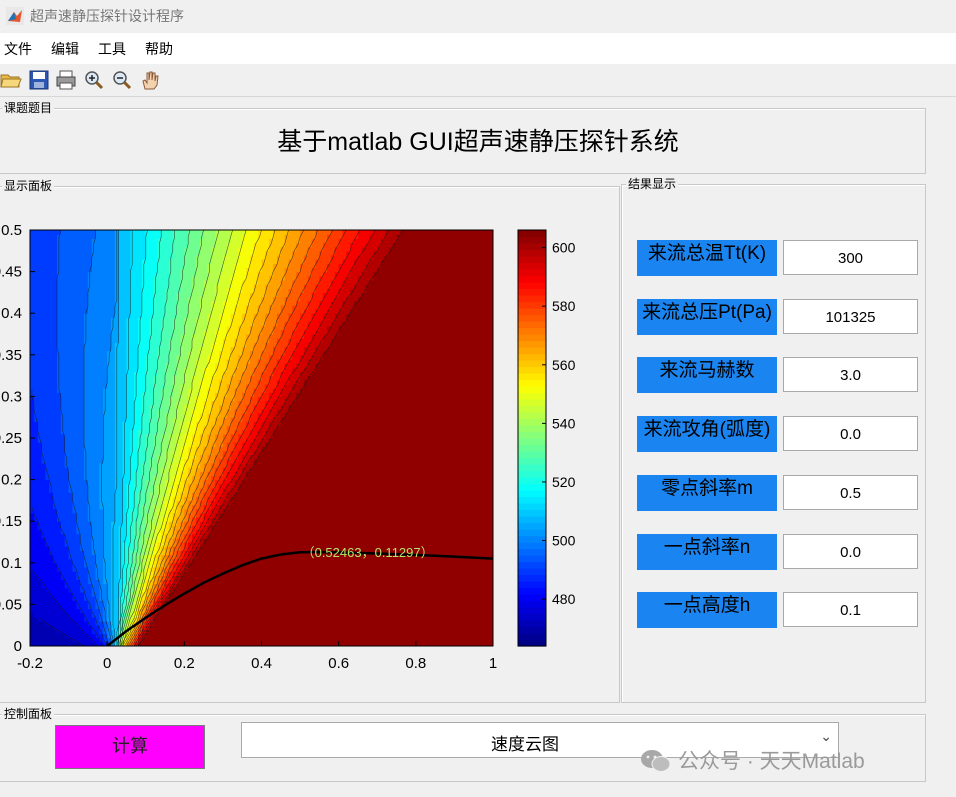 This screenshot has height=797, width=956. What do you see at coordinates (66, 80) in the screenshot?
I see `print-icon` at bounding box center [66, 80].